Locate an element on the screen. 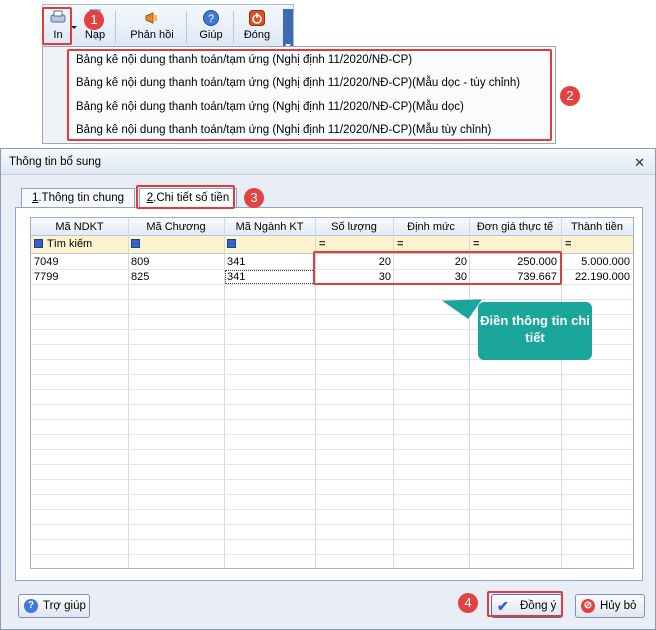  close-toolbar-label: Đóng is located at coordinates (257, 35).